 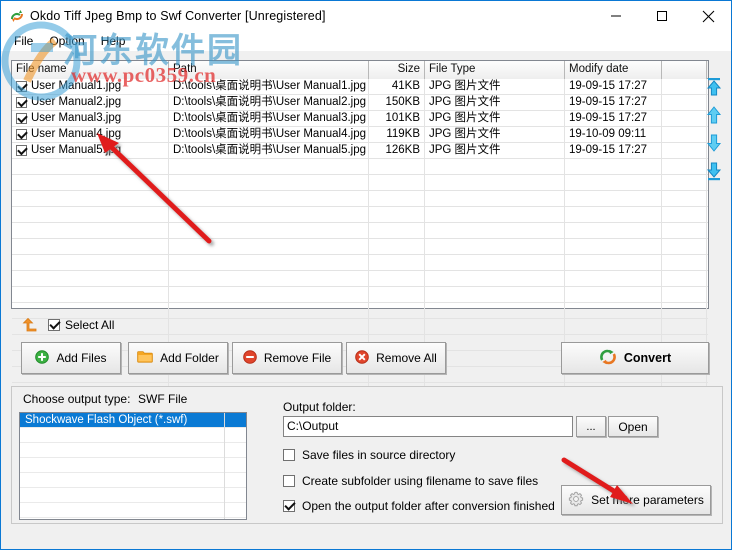 What do you see at coordinates (54, 325) in the screenshot?
I see `select-all-checkbox` at bounding box center [54, 325].